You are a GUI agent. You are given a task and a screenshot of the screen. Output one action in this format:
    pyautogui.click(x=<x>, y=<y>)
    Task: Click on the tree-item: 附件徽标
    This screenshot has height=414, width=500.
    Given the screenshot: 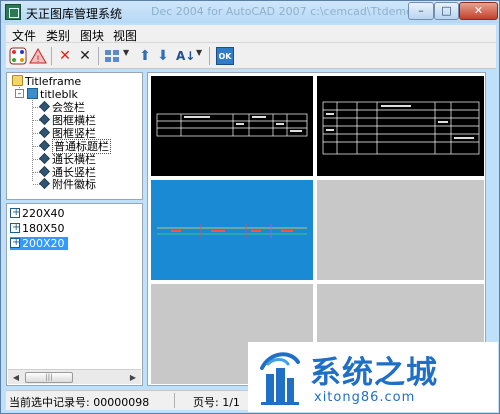 What is the action you would take?
    pyautogui.click(x=67, y=184)
    